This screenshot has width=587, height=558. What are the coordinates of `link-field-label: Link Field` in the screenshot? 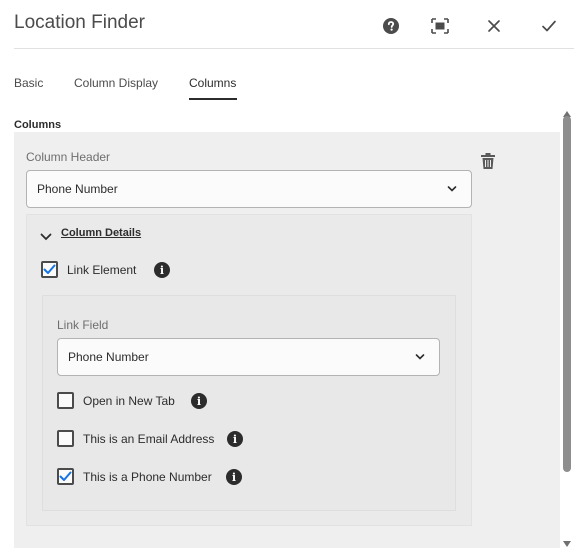 It's located at (83, 325).